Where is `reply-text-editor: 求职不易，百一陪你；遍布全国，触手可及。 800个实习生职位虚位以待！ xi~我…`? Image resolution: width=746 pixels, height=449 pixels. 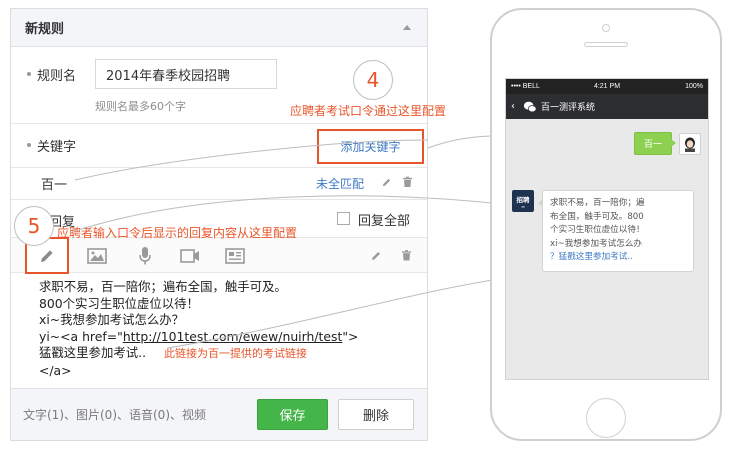 reply-text-editor: 求职不易，百一陪你；遍布全国，触手可及。 800个实习生职位虚位以待！ xi~我… is located at coordinates (229, 329).